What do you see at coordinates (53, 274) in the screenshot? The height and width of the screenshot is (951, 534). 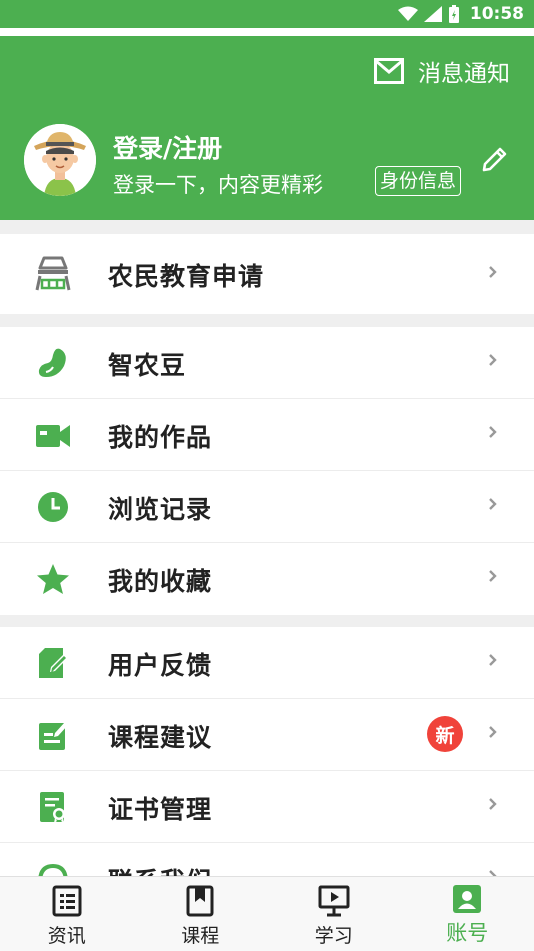 I see `farmer-stall-icon` at bounding box center [53, 274].